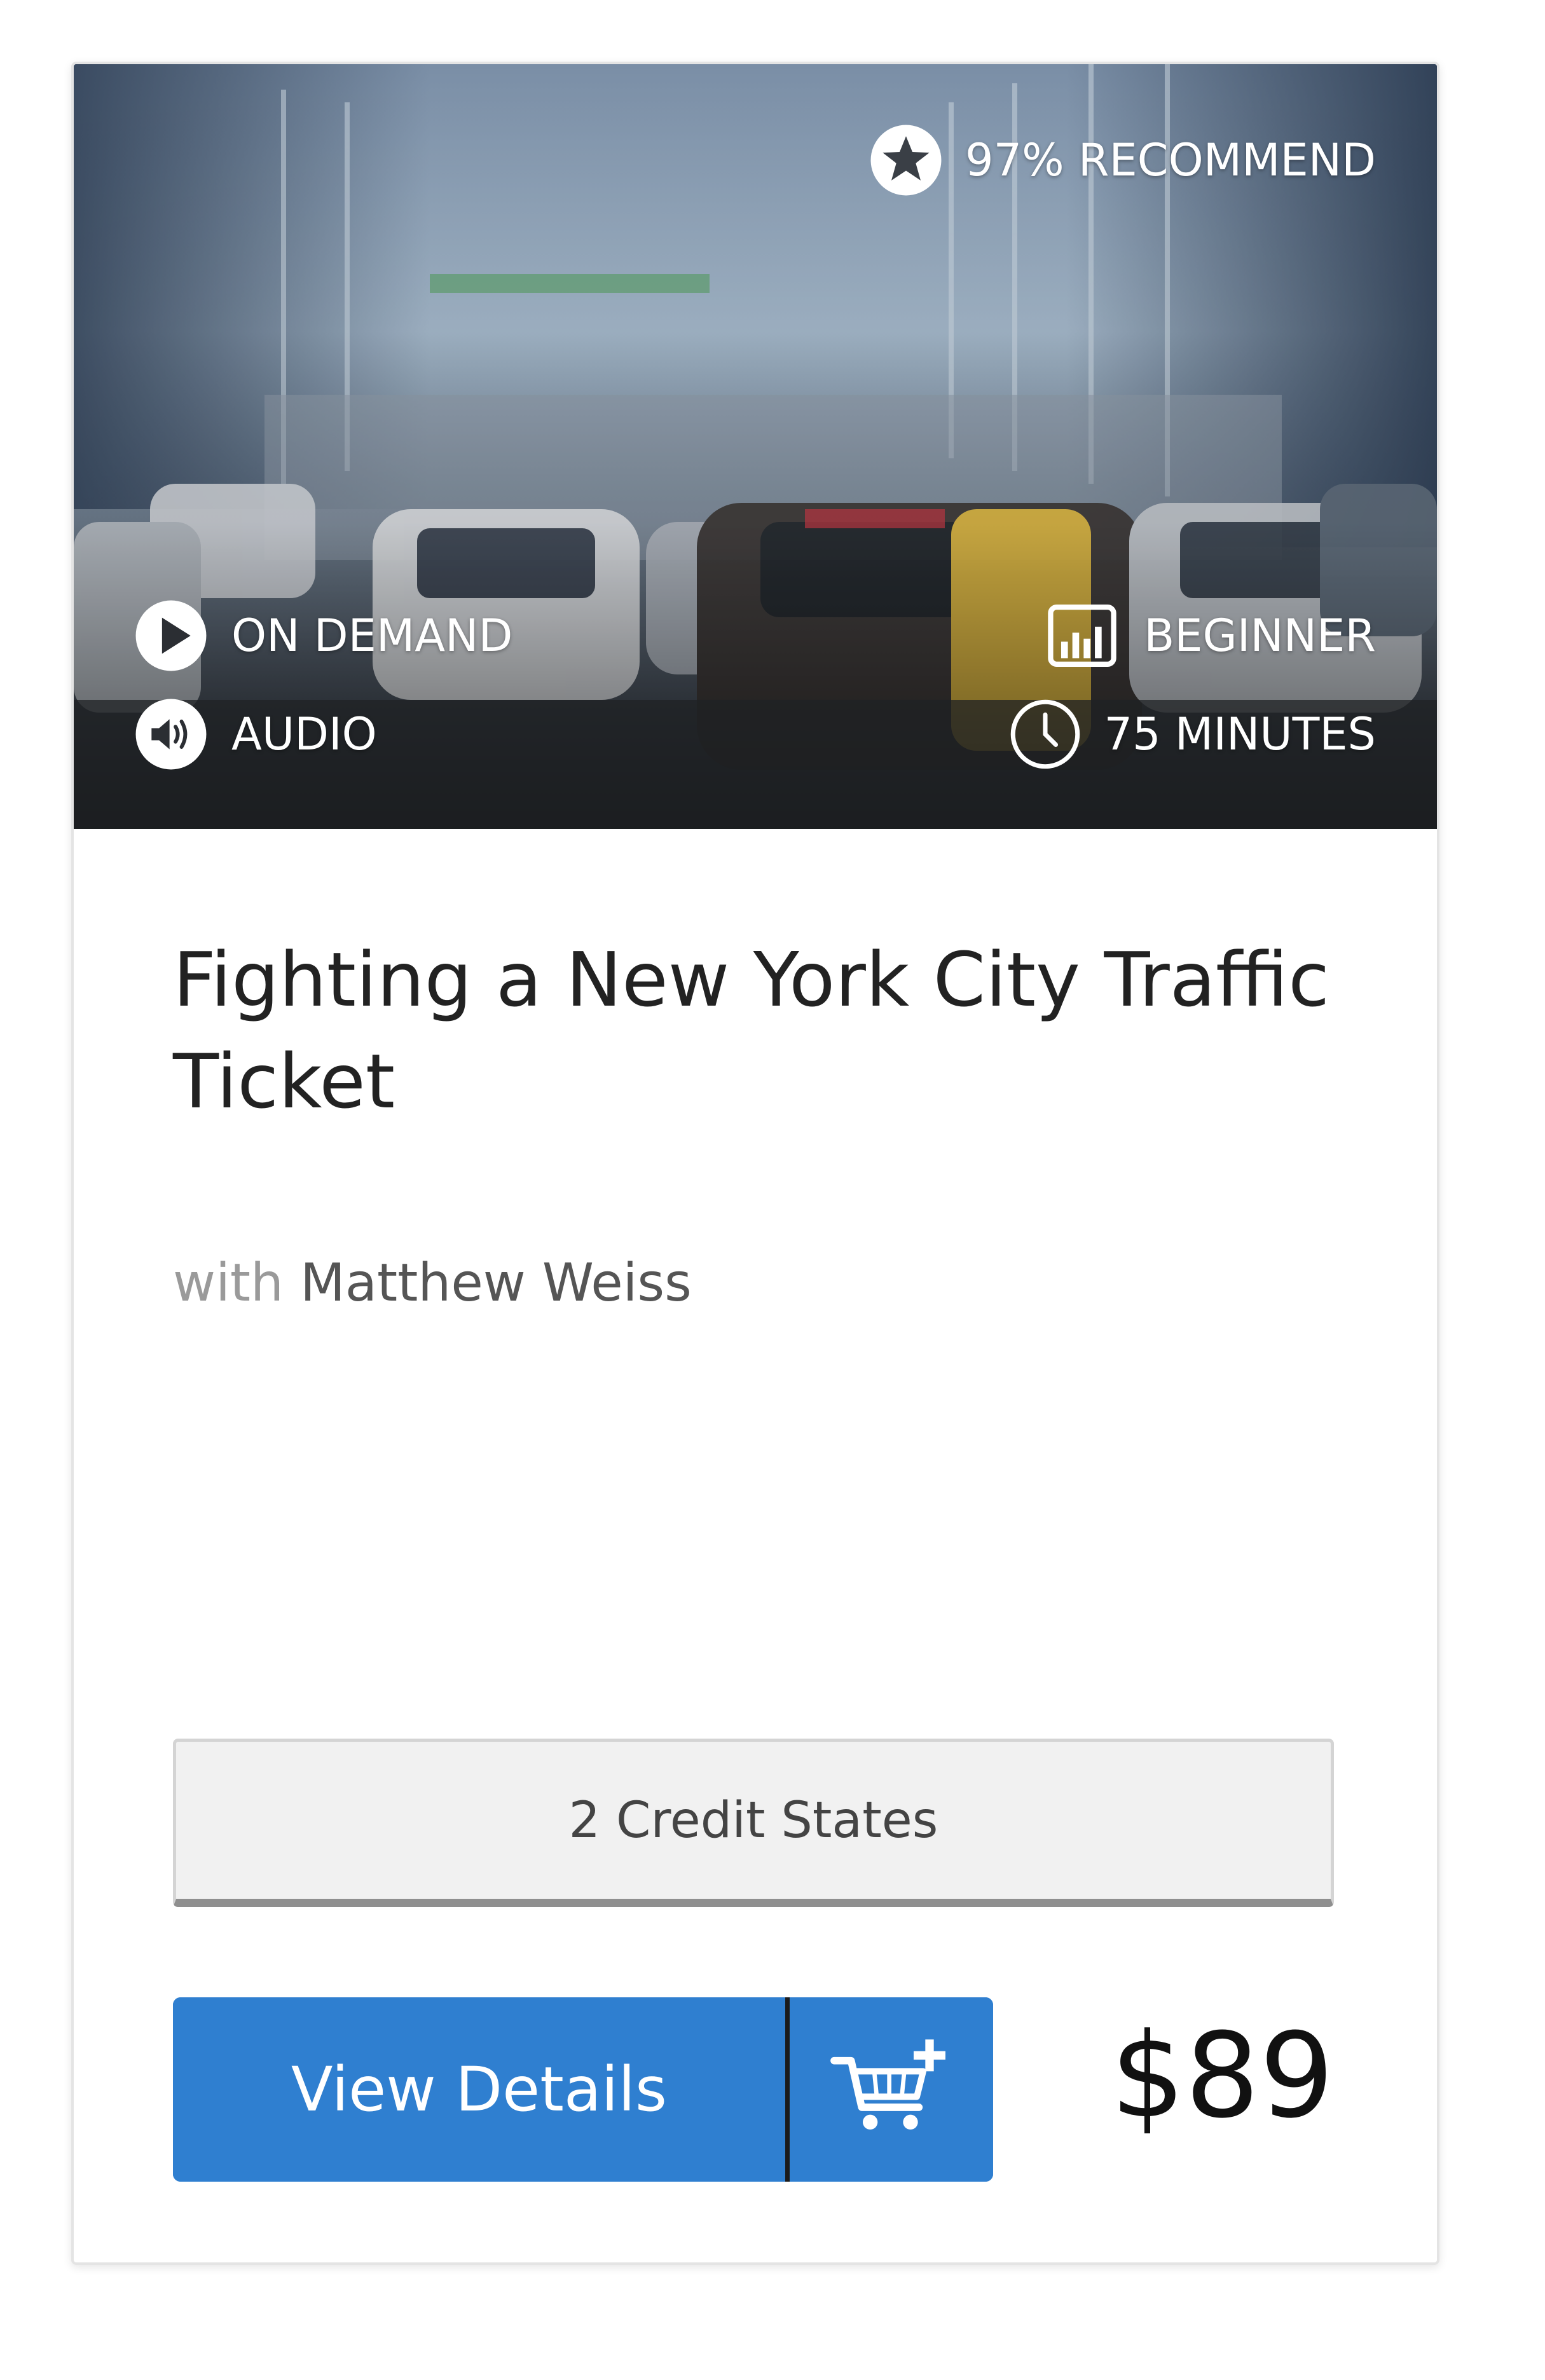 The width and height of the screenshot is (1545, 2380). Describe the element at coordinates (787, 2089) in the screenshot. I see `button-divider` at that location.